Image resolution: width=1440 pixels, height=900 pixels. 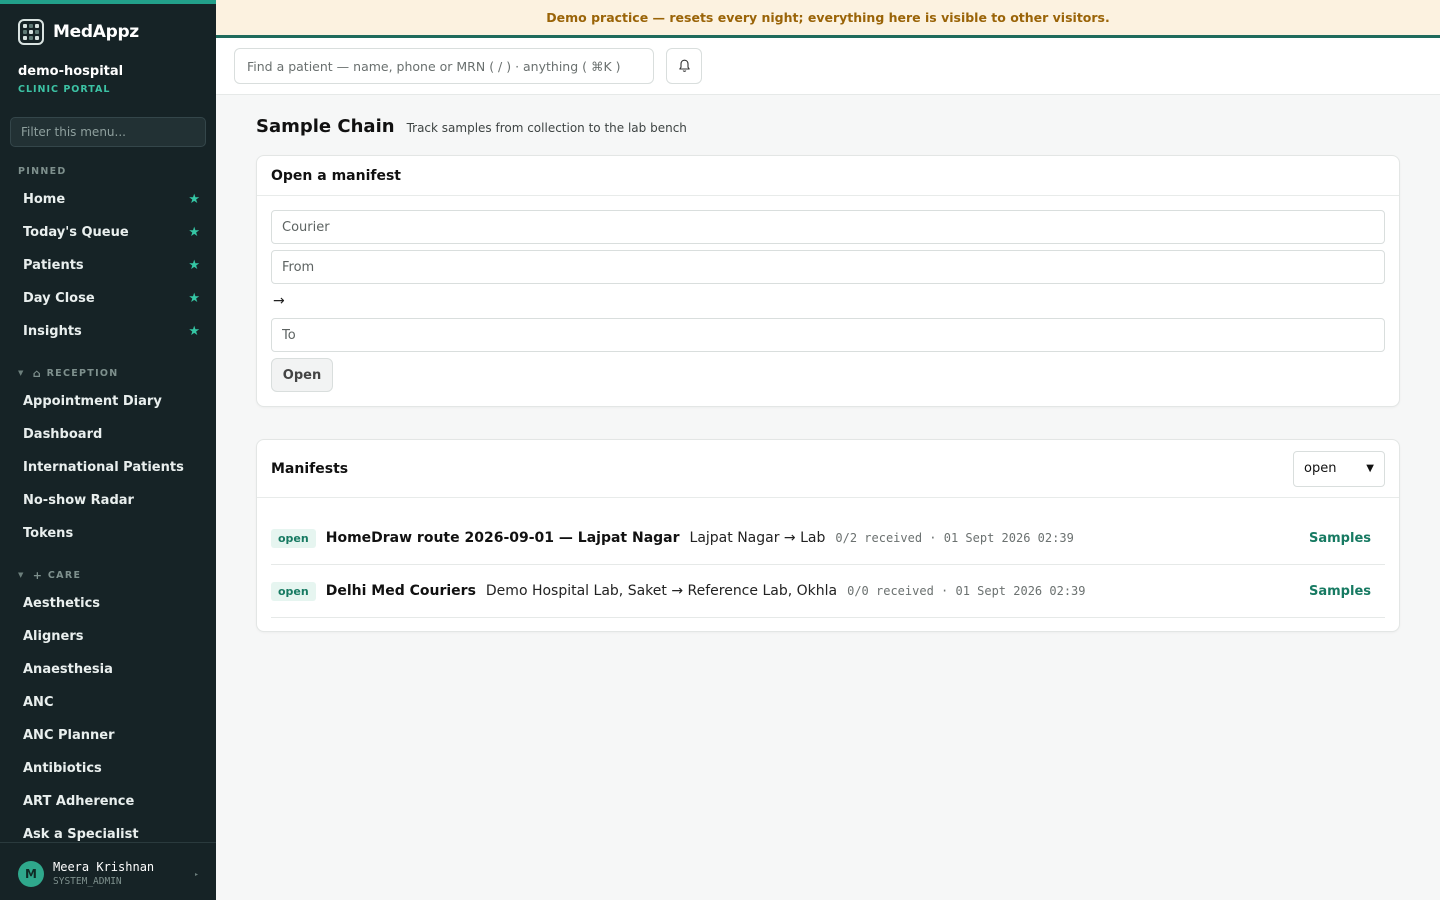 I want to click on manifest-route: Lajpat Nagar → Lab, so click(x=757, y=538).